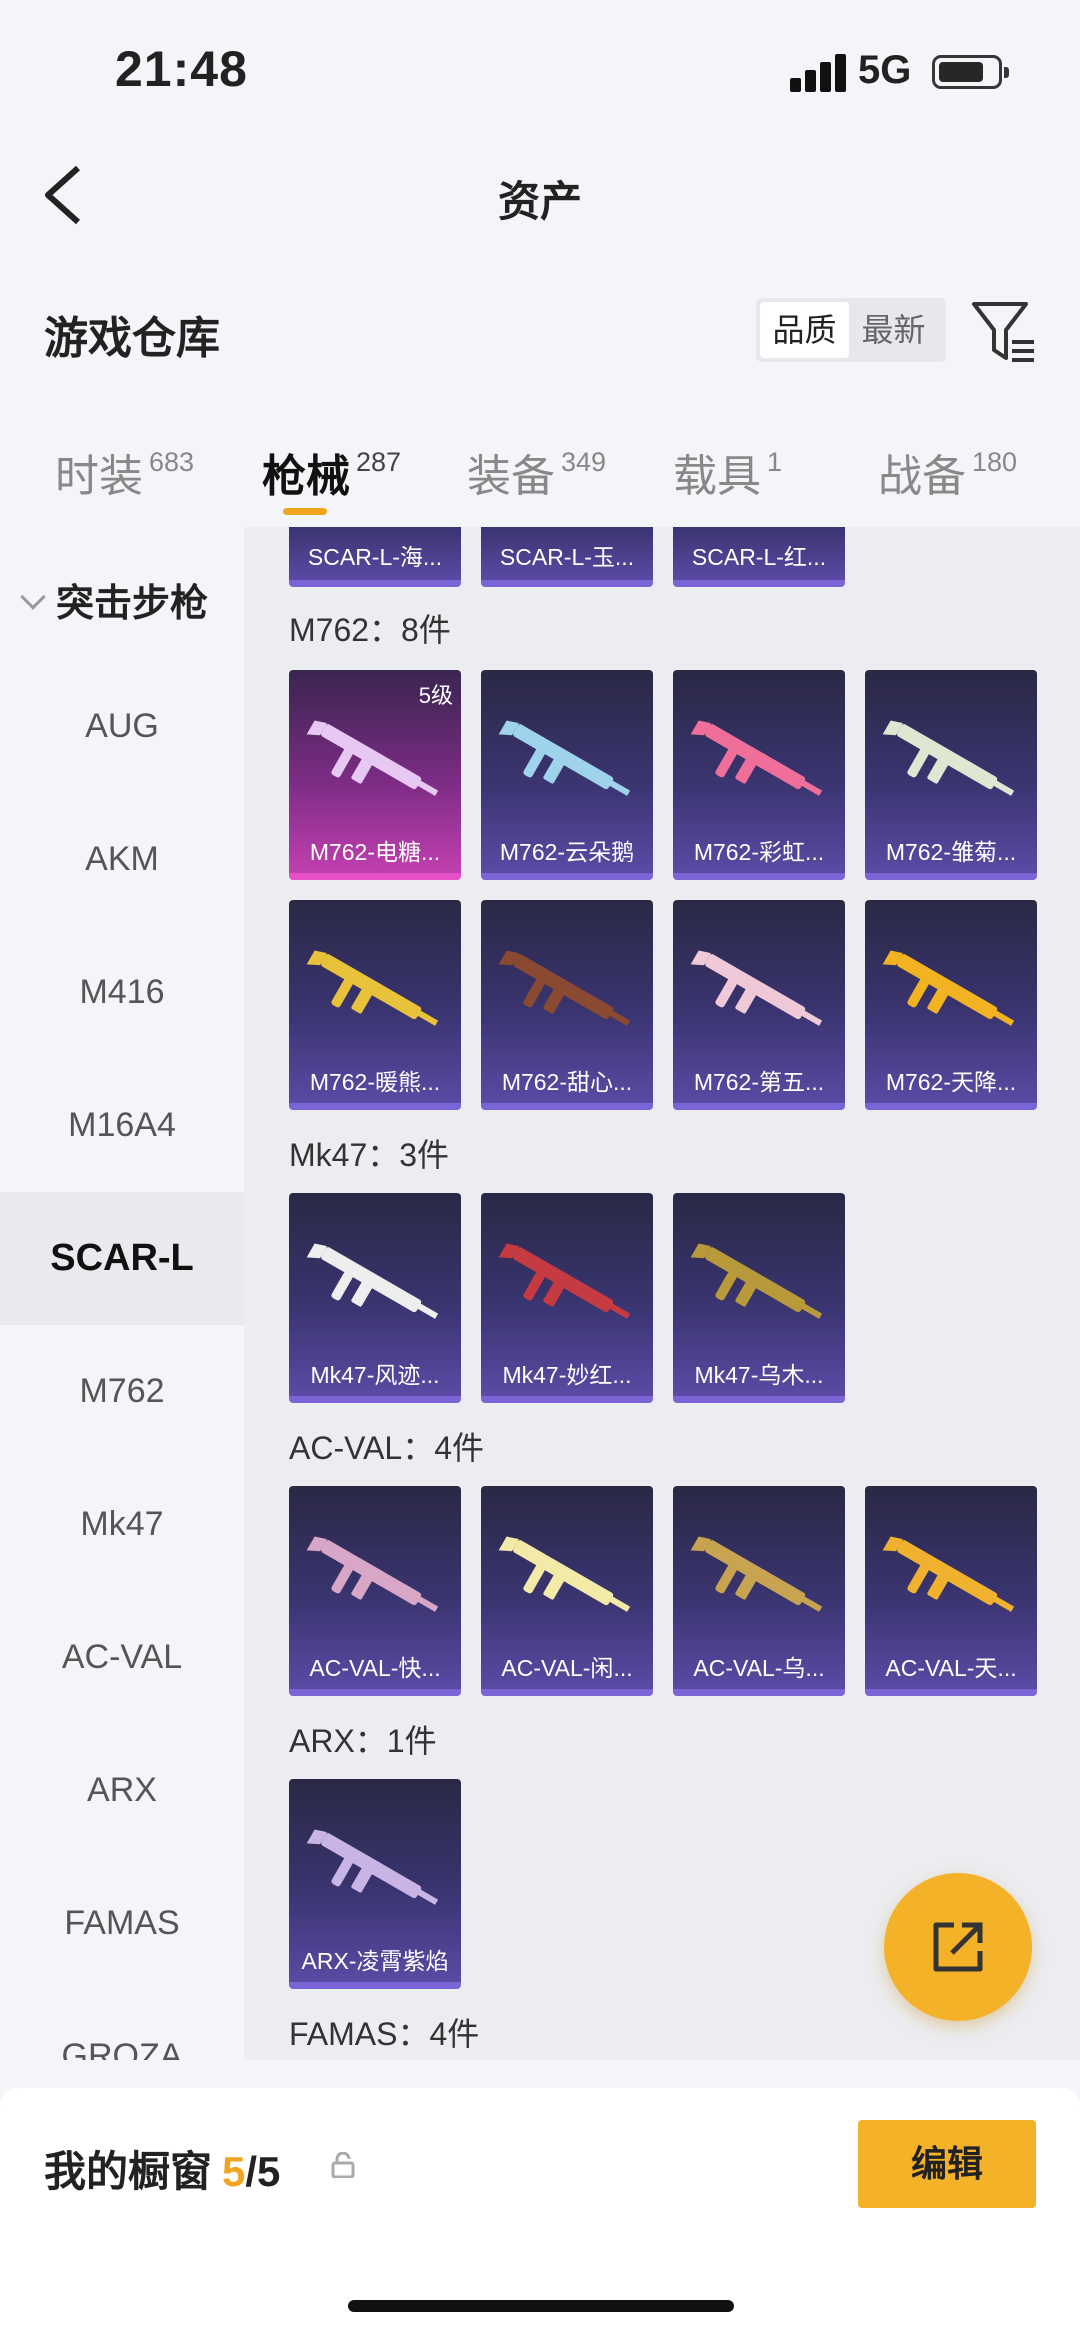 The height and width of the screenshot is (2337, 1080). What do you see at coordinates (379, 462) in the screenshot?
I see `tab-count: 287` at bounding box center [379, 462].